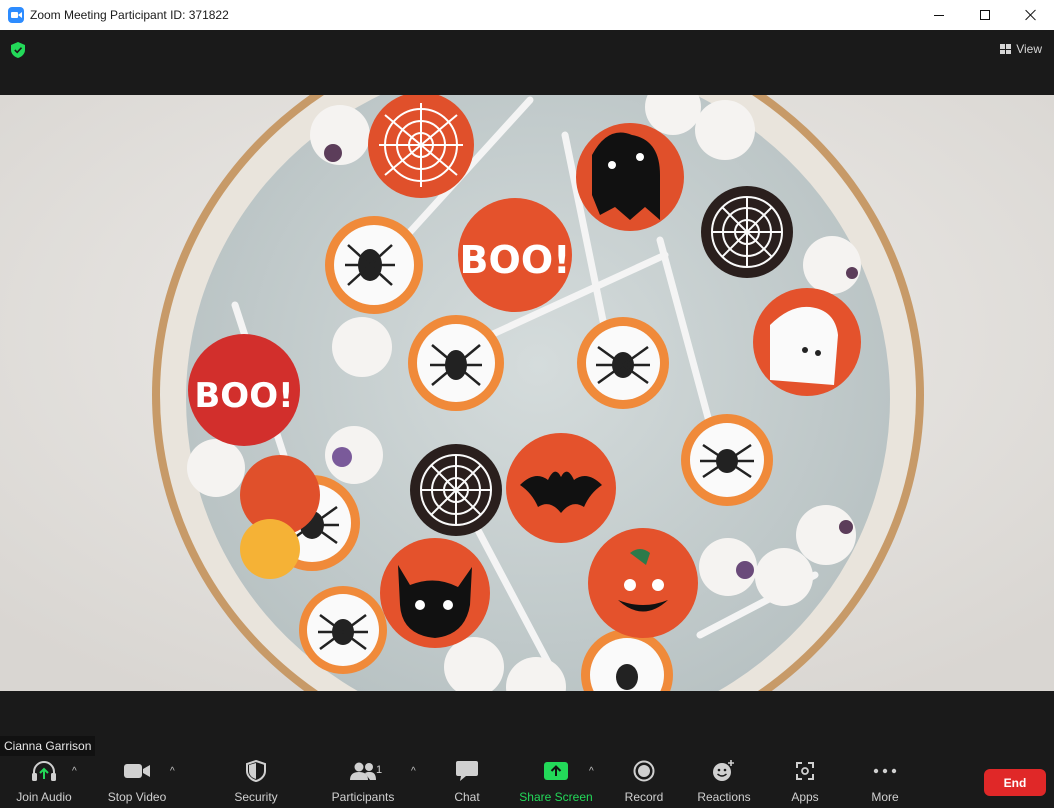 Image resolution: width=1054 pixels, height=808 pixels. What do you see at coordinates (527, 15) in the screenshot?
I see `window-titlebar: Zoom Meeting Participant ID: 371822` at bounding box center [527, 15].